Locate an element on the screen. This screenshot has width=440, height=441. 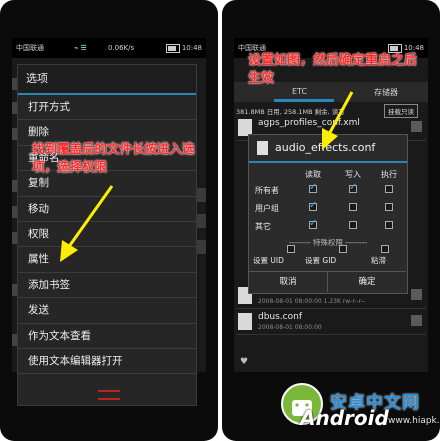
tab-etc: ETC is located at coordinates (299, 91).